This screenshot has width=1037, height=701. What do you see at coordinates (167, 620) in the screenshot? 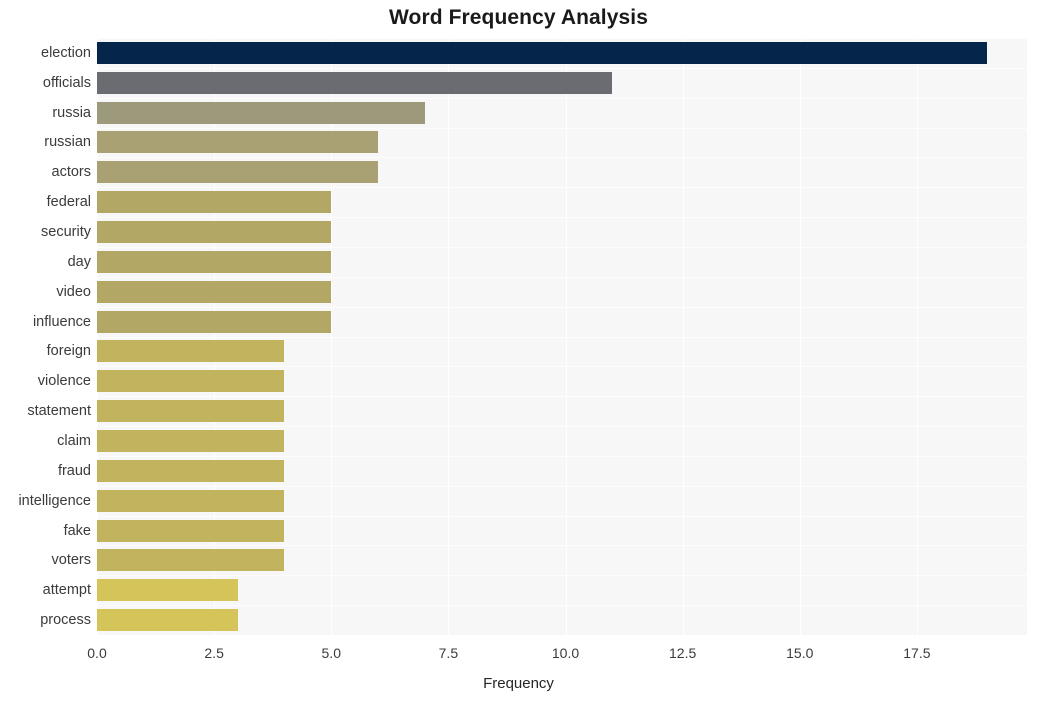
I see `bar-process` at bounding box center [167, 620].